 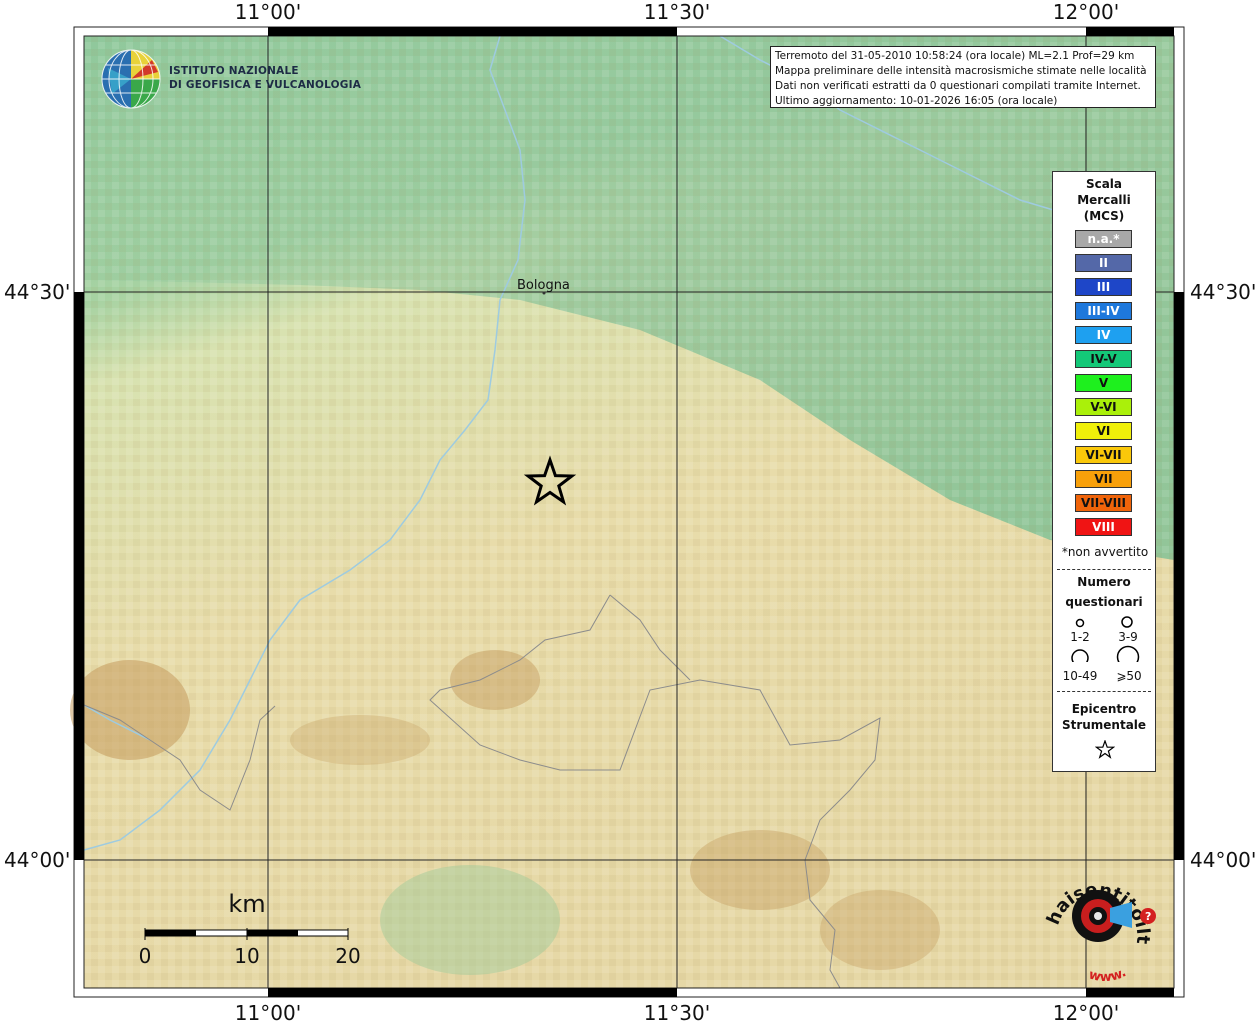 What do you see at coordinates (247, 956) in the screenshot?
I see `scale-tick-label: 10` at bounding box center [247, 956].